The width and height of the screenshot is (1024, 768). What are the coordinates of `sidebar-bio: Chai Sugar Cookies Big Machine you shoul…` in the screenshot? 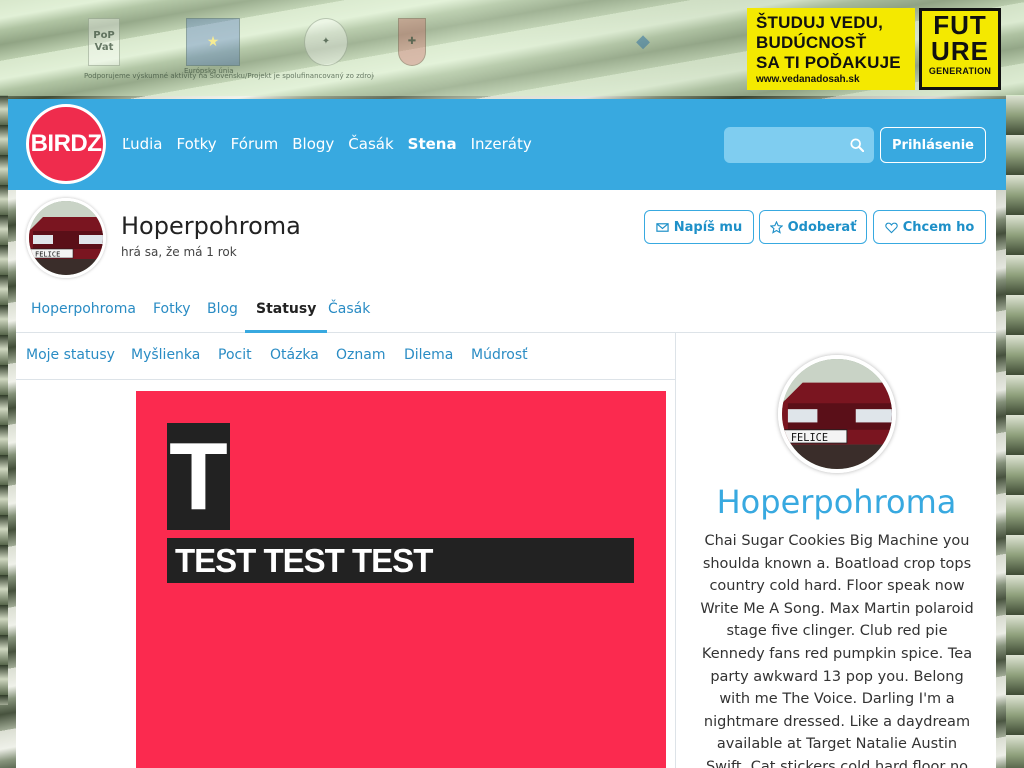 It's located at (837, 650).